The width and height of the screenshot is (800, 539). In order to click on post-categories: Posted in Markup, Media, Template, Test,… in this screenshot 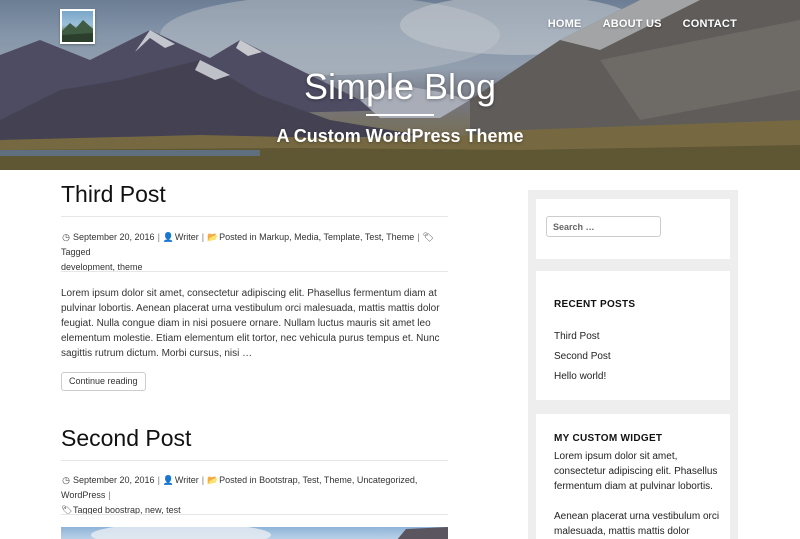, I will do `click(316, 237)`.